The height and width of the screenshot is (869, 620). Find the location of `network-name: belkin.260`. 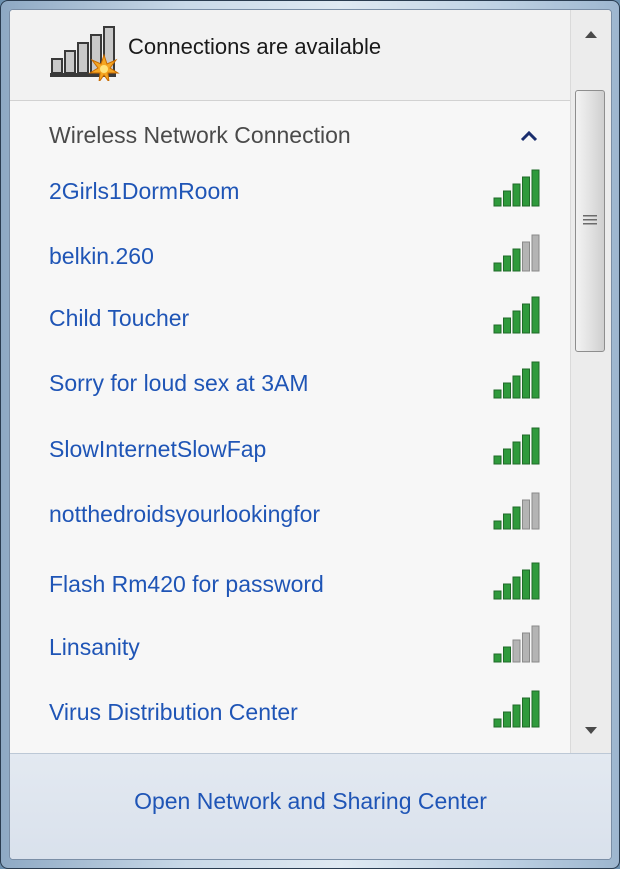

network-name: belkin.260 is located at coordinates (101, 256).